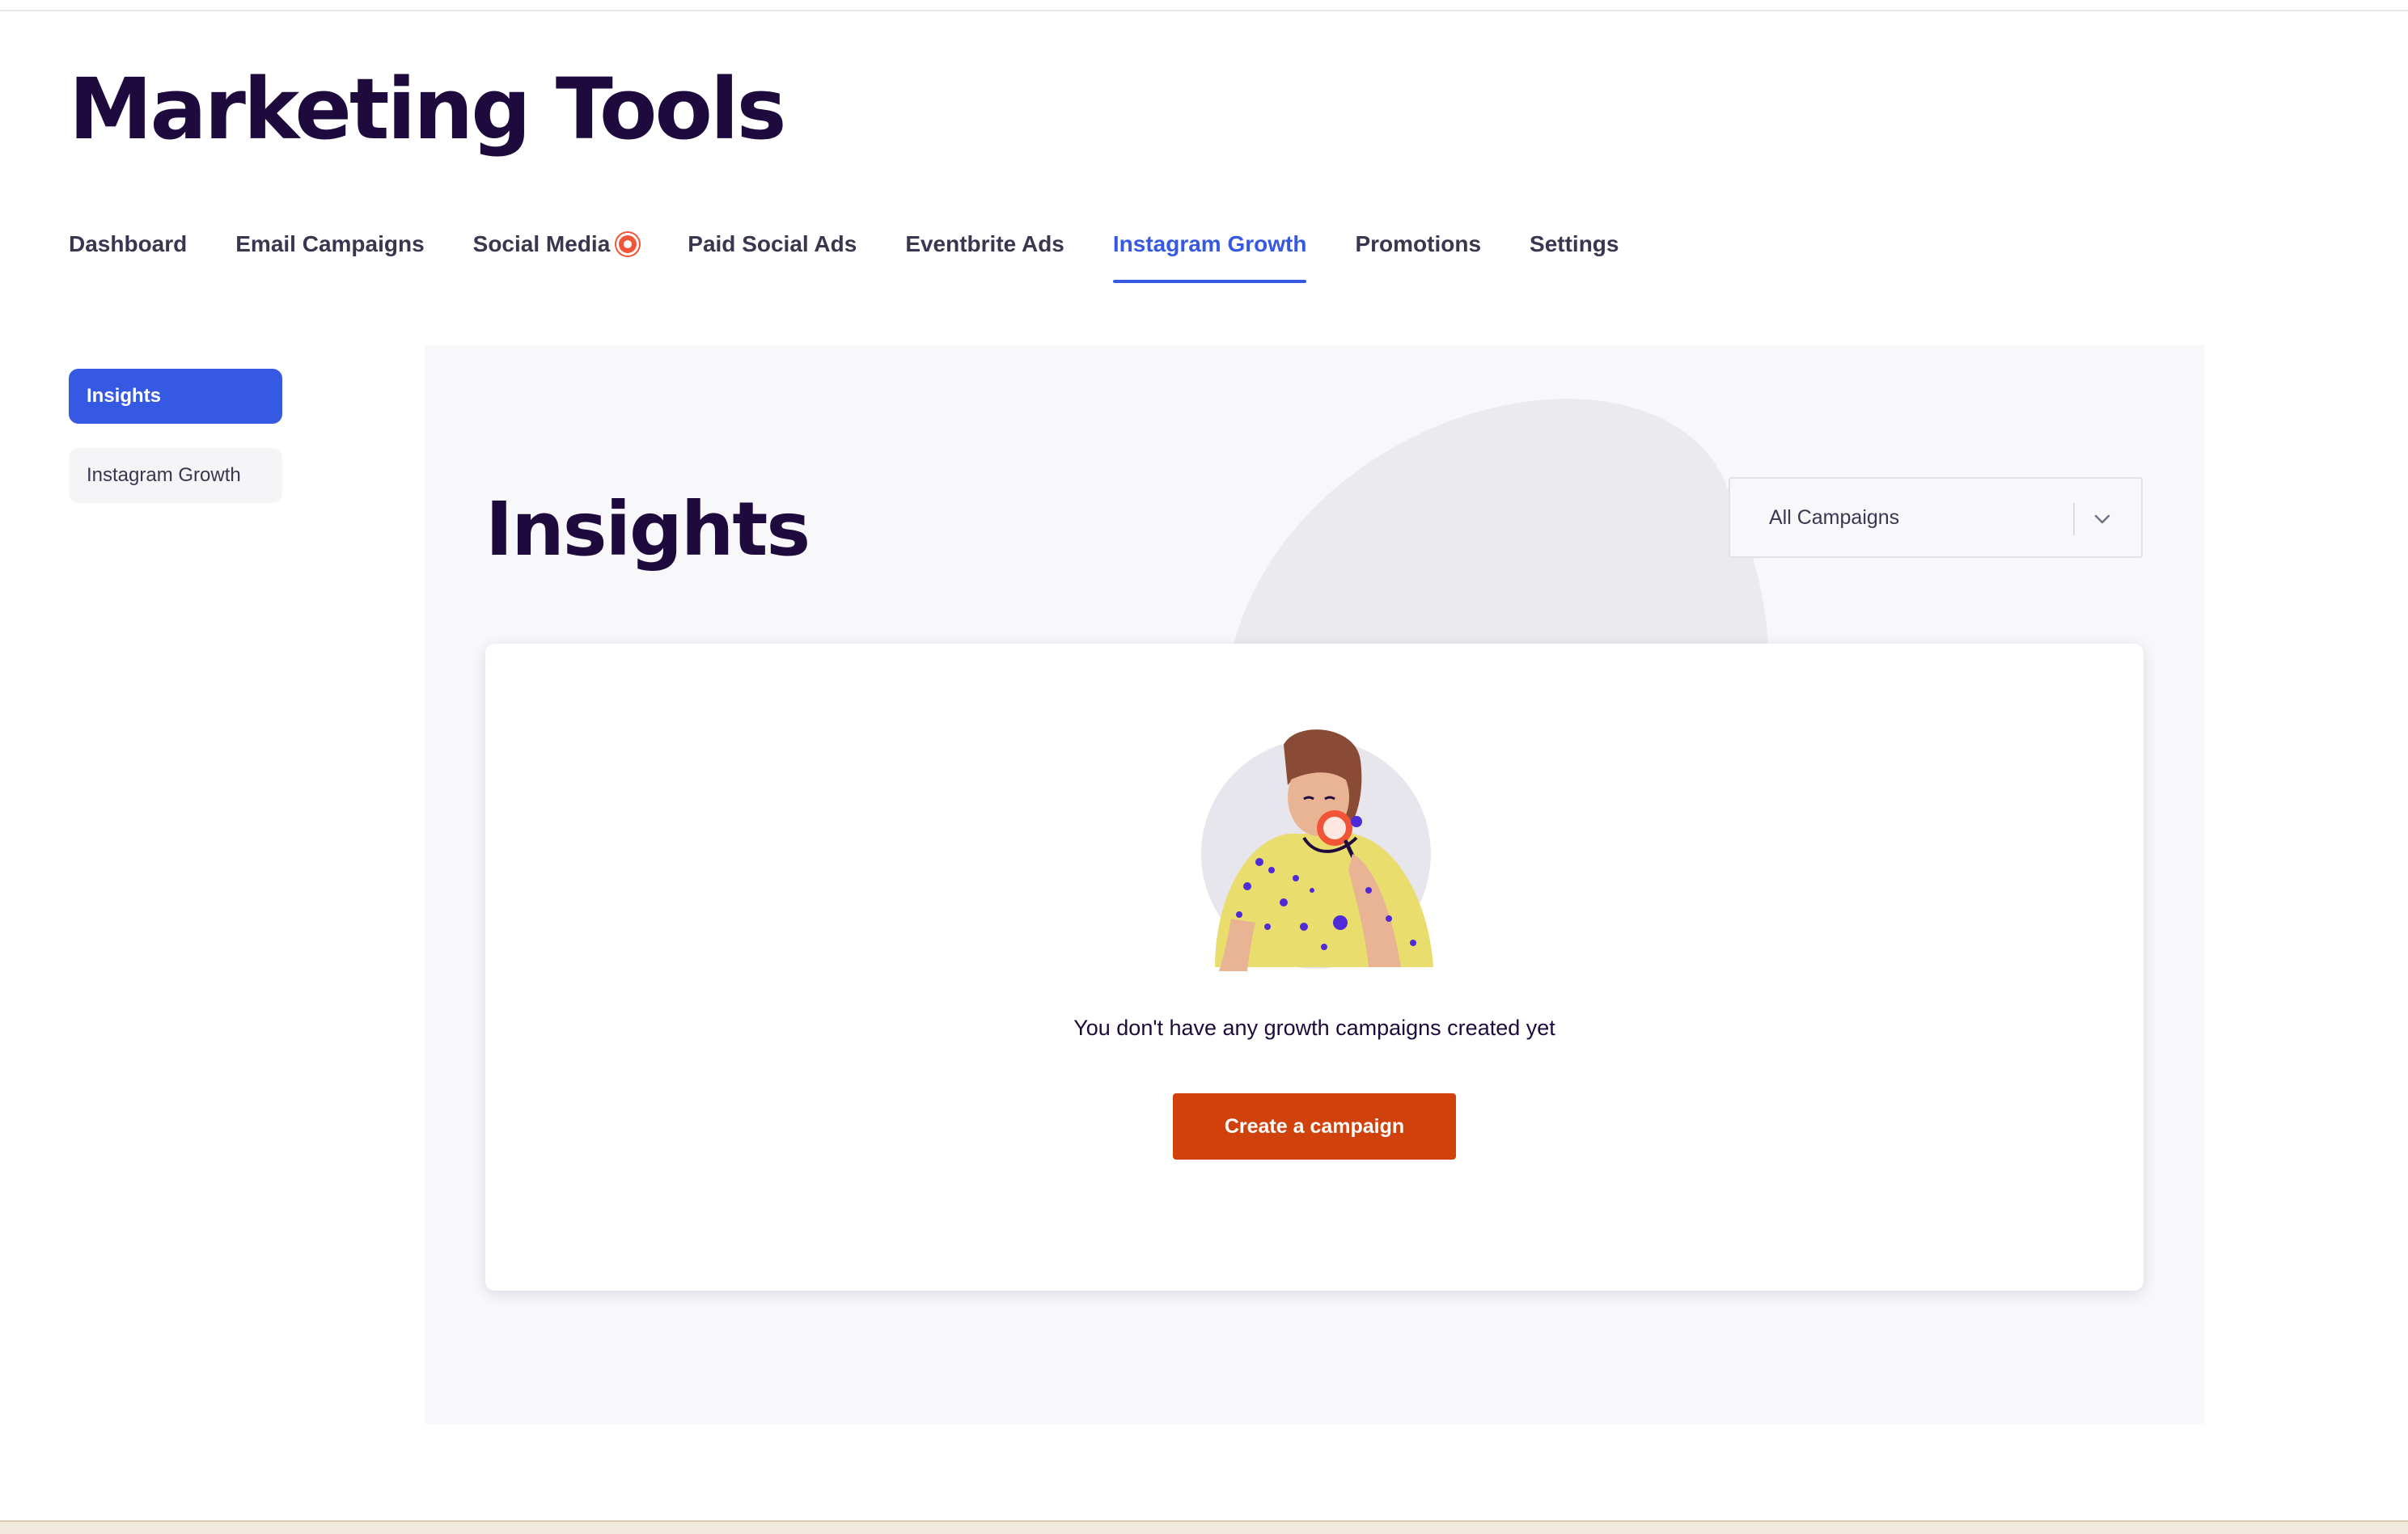 The height and width of the screenshot is (1534, 2408). Describe the element at coordinates (647, 529) in the screenshot. I see `section-title: Insights` at that location.